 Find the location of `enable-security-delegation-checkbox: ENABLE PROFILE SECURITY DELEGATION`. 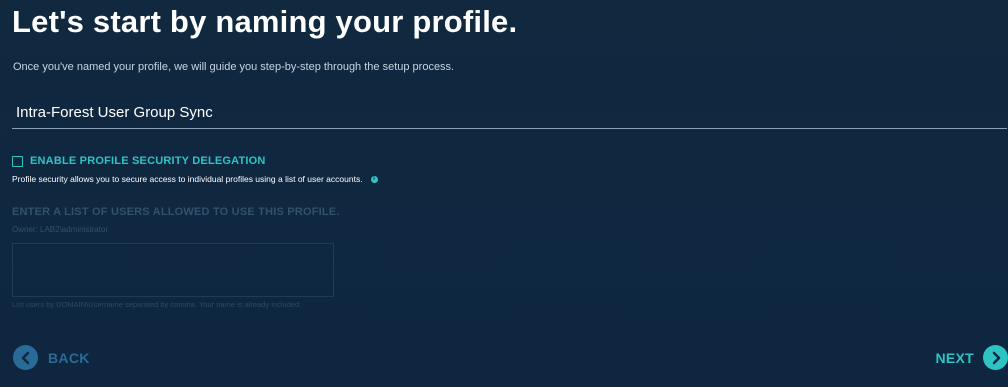

enable-security-delegation-checkbox: ENABLE PROFILE SECURITY DELEGATION is located at coordinates (139, 161).